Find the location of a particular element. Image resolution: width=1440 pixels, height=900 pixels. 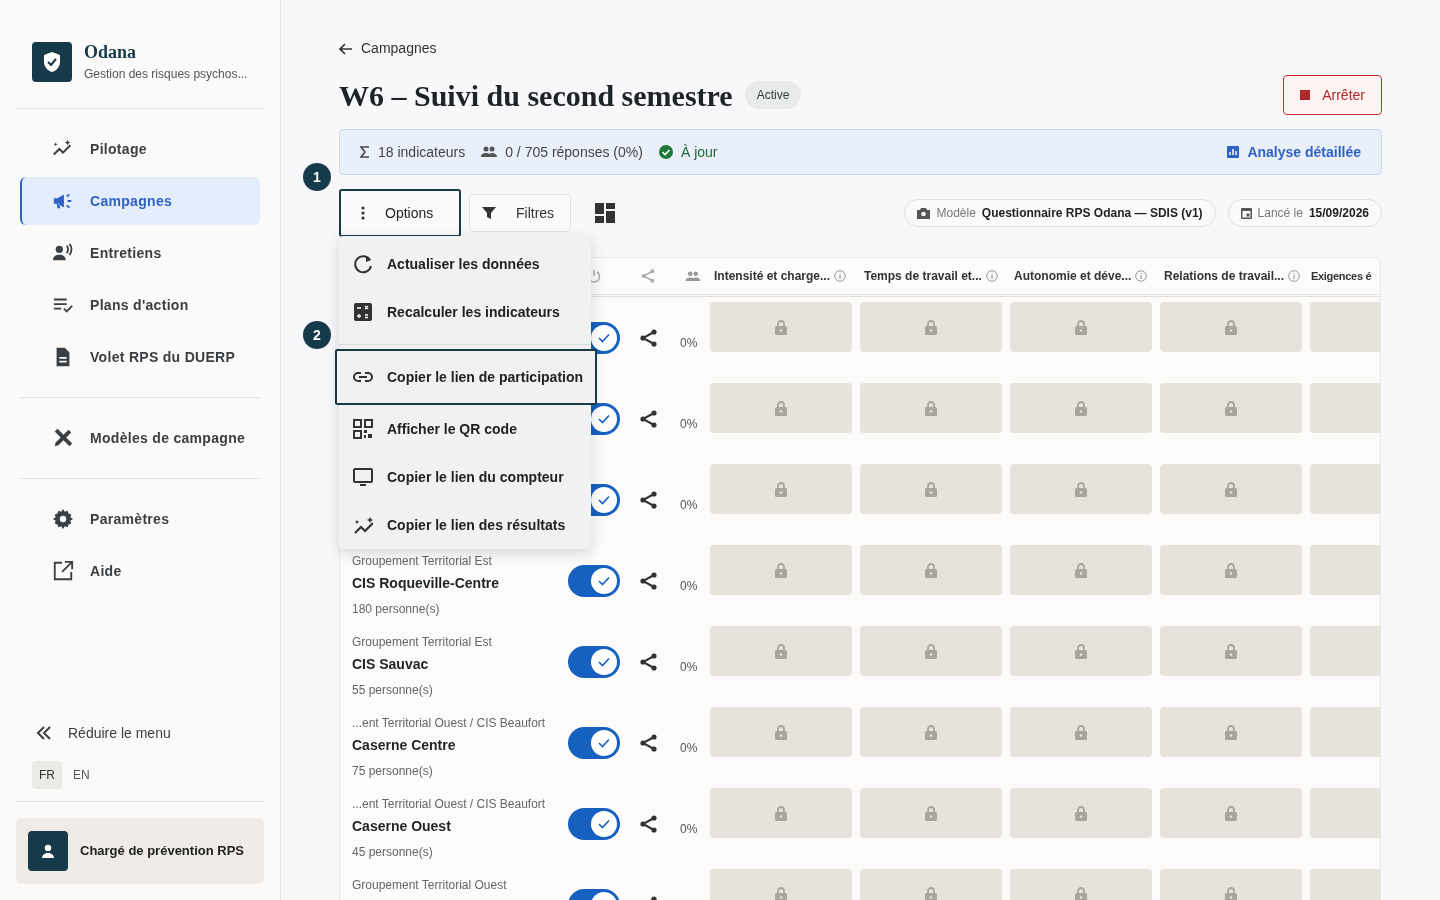

indicator-count: 18 indicateurs is located at coordinates (422, 152).